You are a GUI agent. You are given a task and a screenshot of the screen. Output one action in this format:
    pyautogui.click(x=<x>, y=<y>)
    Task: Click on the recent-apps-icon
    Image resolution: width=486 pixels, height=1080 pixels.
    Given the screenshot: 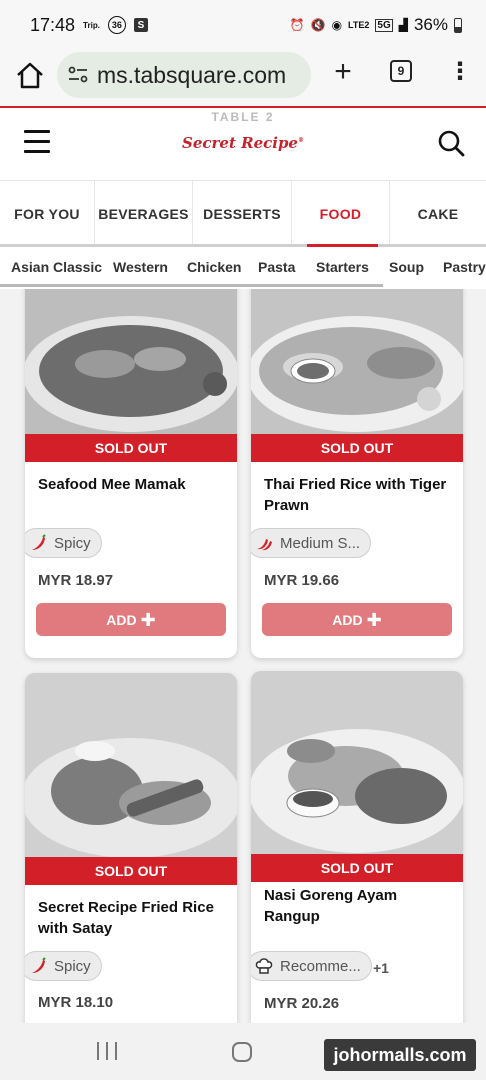 What is the action you would take?
    pyautogui.click(x=107, y=1051)
    